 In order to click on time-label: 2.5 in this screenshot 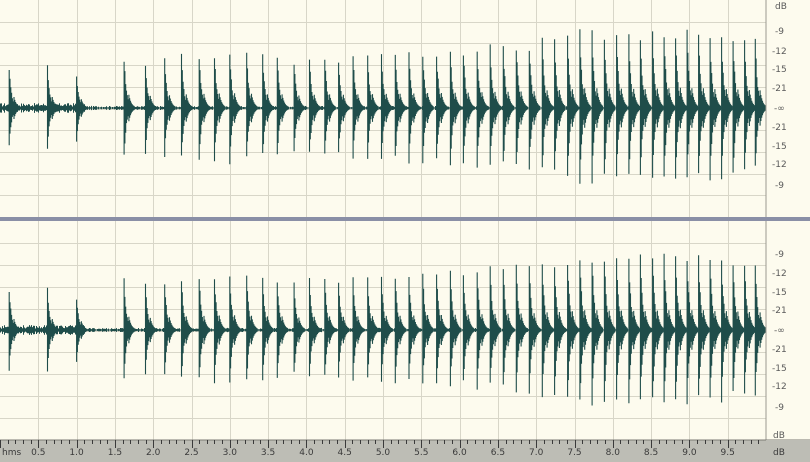, I will do `click(191, 453)`.